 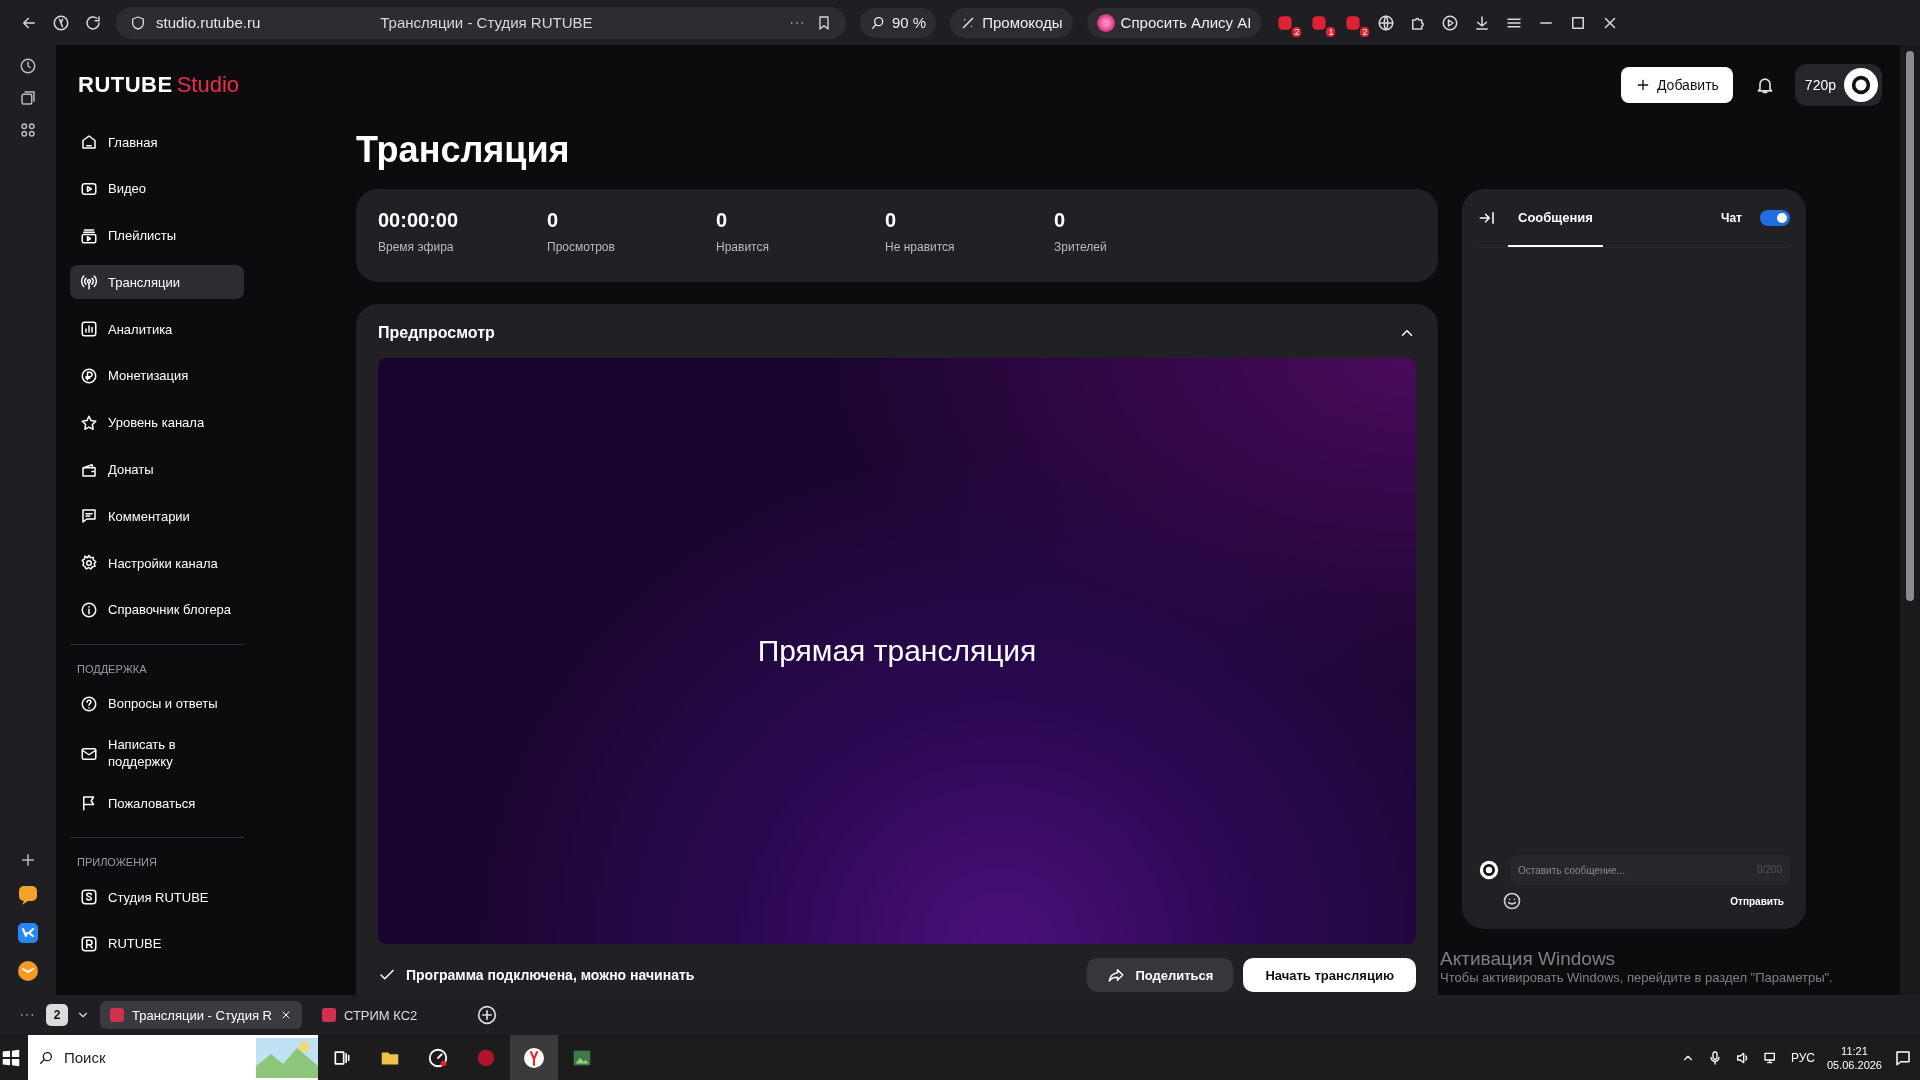 What do you see at coordinates (173, 1057) in the screenshot?
I see `taskbar-search: Поиск` at bounding box center [173, 1057].